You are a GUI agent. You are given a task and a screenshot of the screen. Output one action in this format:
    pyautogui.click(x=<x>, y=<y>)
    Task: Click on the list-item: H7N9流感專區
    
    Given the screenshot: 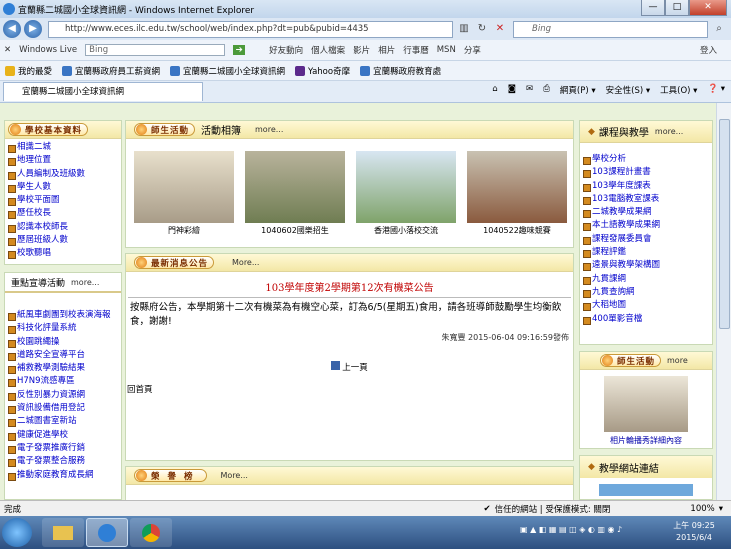 What is the action you would take?
    pyautogui.click(x=63, y=381)
    